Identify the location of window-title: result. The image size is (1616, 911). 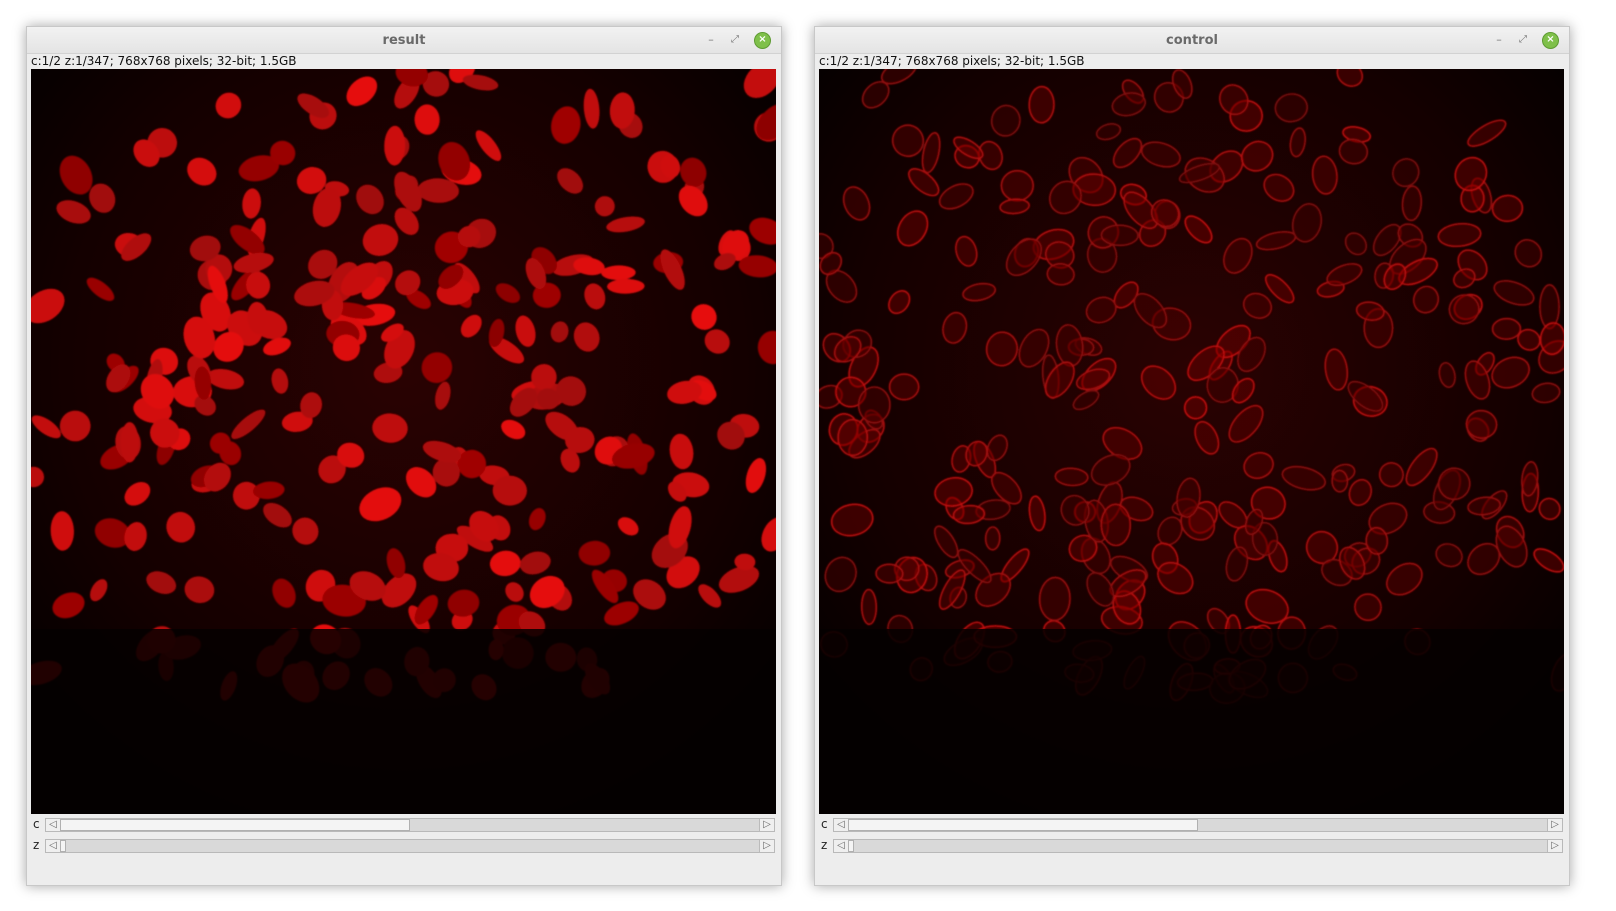
(404, 40).